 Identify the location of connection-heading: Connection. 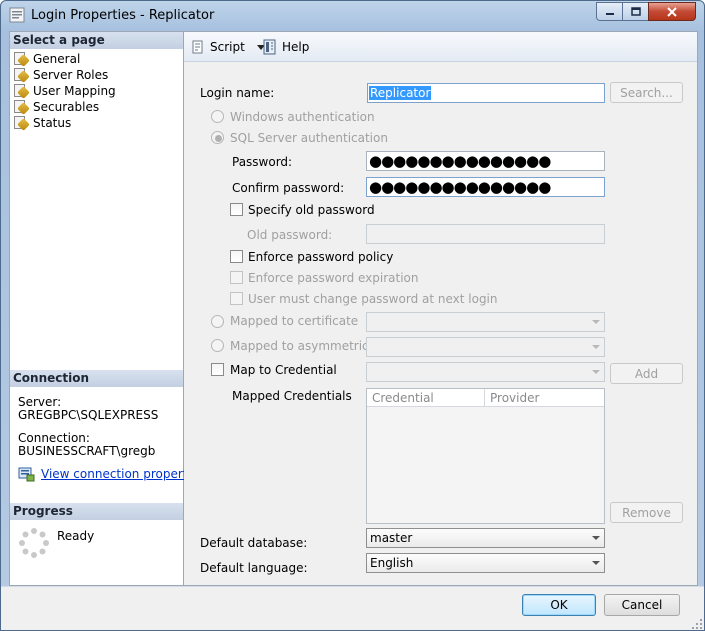
(96, 378).